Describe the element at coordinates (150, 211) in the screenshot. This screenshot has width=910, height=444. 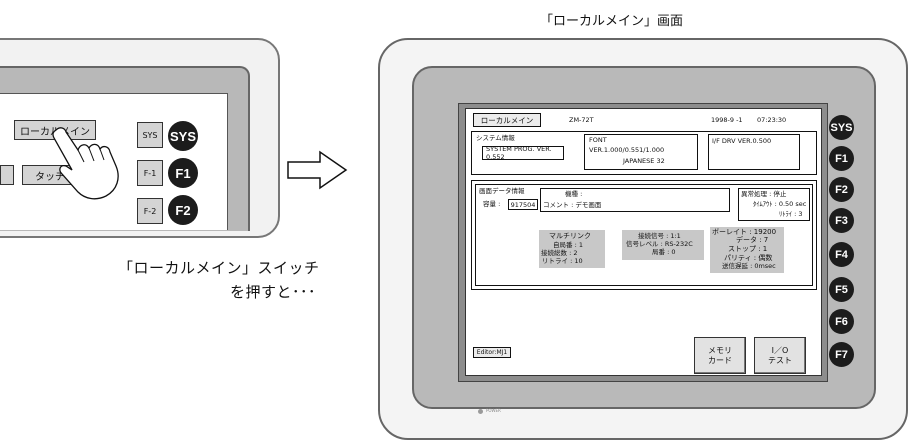
I see `f2-soft-button: F-2` at that location.